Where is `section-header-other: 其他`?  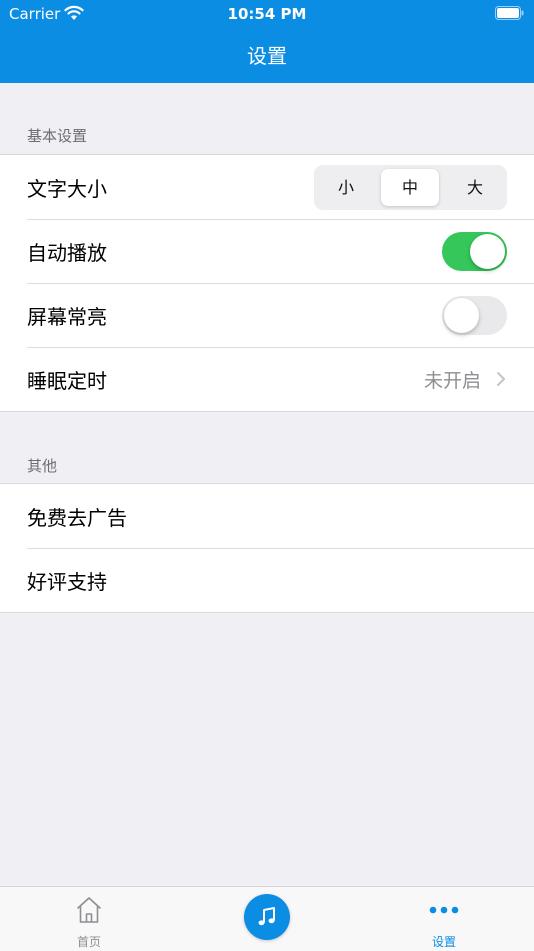 section-header-other: 其他 is located at coordinates (42, 466).